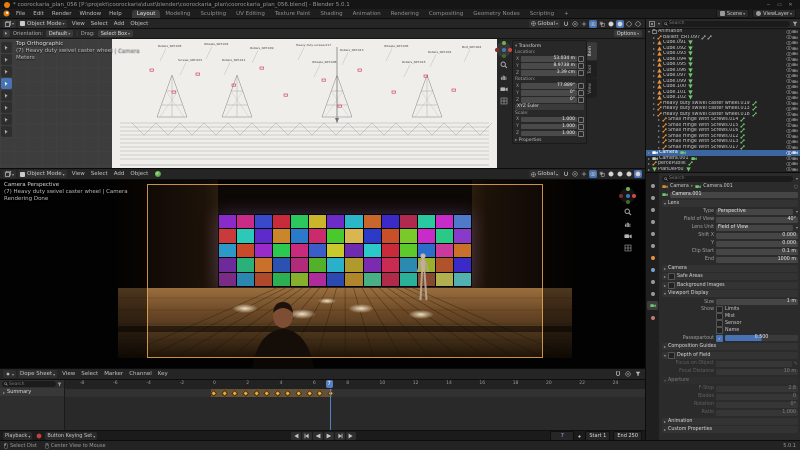 The image size is (800, 450). Describe the element at coordinates (38, 14) in the screenshot. I see `menu-edit: Edit` at that location.